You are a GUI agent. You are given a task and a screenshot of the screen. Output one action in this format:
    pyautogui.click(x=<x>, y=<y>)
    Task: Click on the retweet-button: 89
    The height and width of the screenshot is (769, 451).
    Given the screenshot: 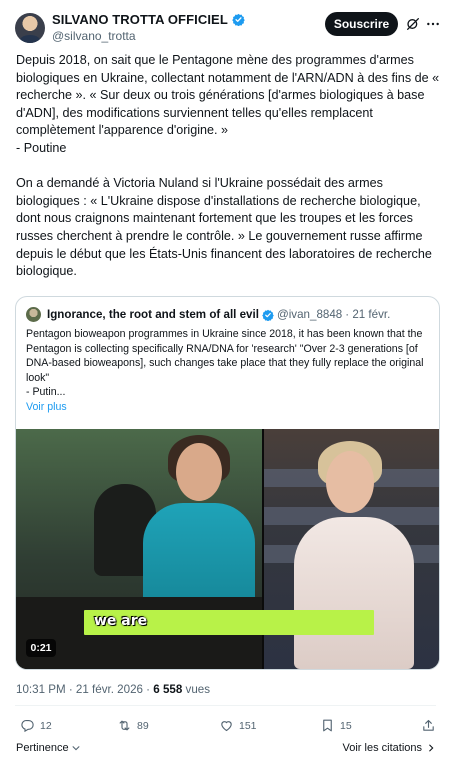 What is the action you would take?
    pyautogui.click(x=133, y=725)
    